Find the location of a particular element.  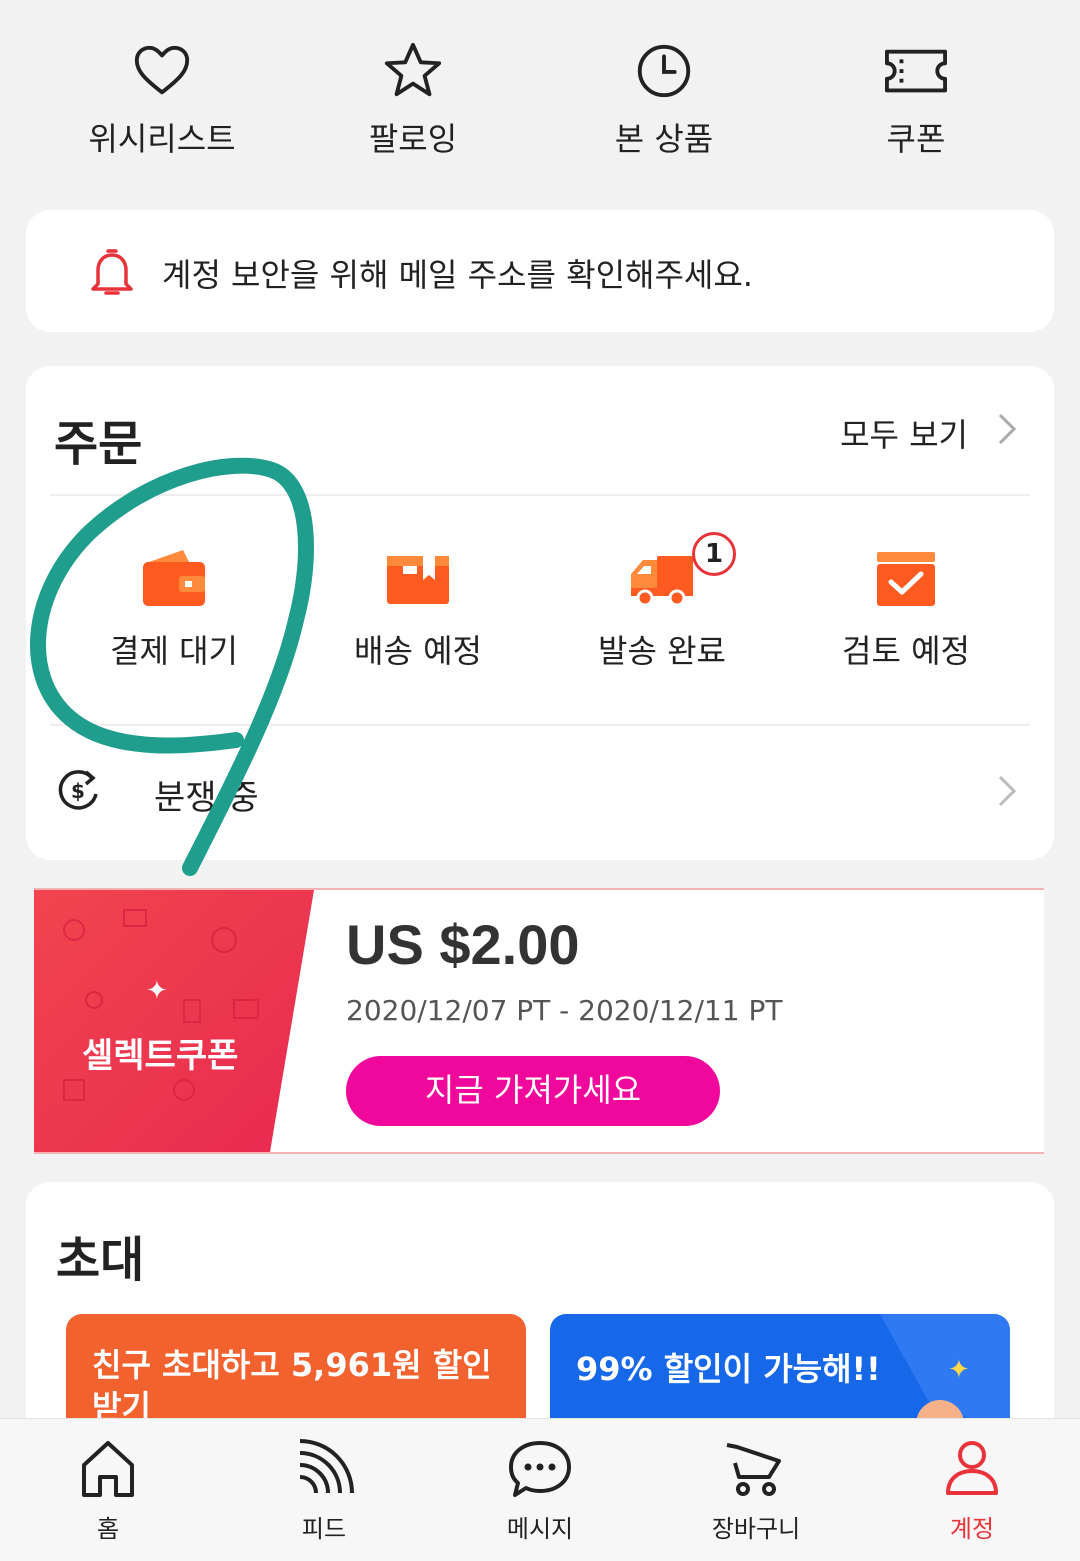

heart-icon is located at coordinates (162, 70).